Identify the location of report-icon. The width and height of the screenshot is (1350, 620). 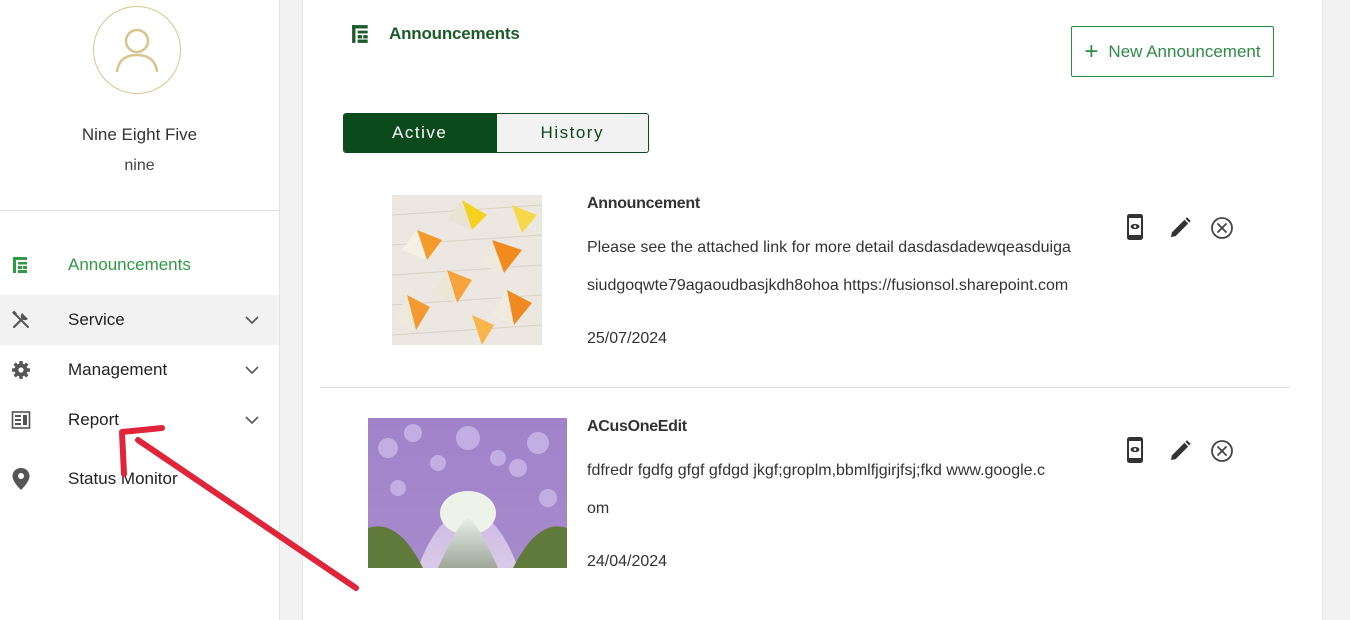
(21, 420).